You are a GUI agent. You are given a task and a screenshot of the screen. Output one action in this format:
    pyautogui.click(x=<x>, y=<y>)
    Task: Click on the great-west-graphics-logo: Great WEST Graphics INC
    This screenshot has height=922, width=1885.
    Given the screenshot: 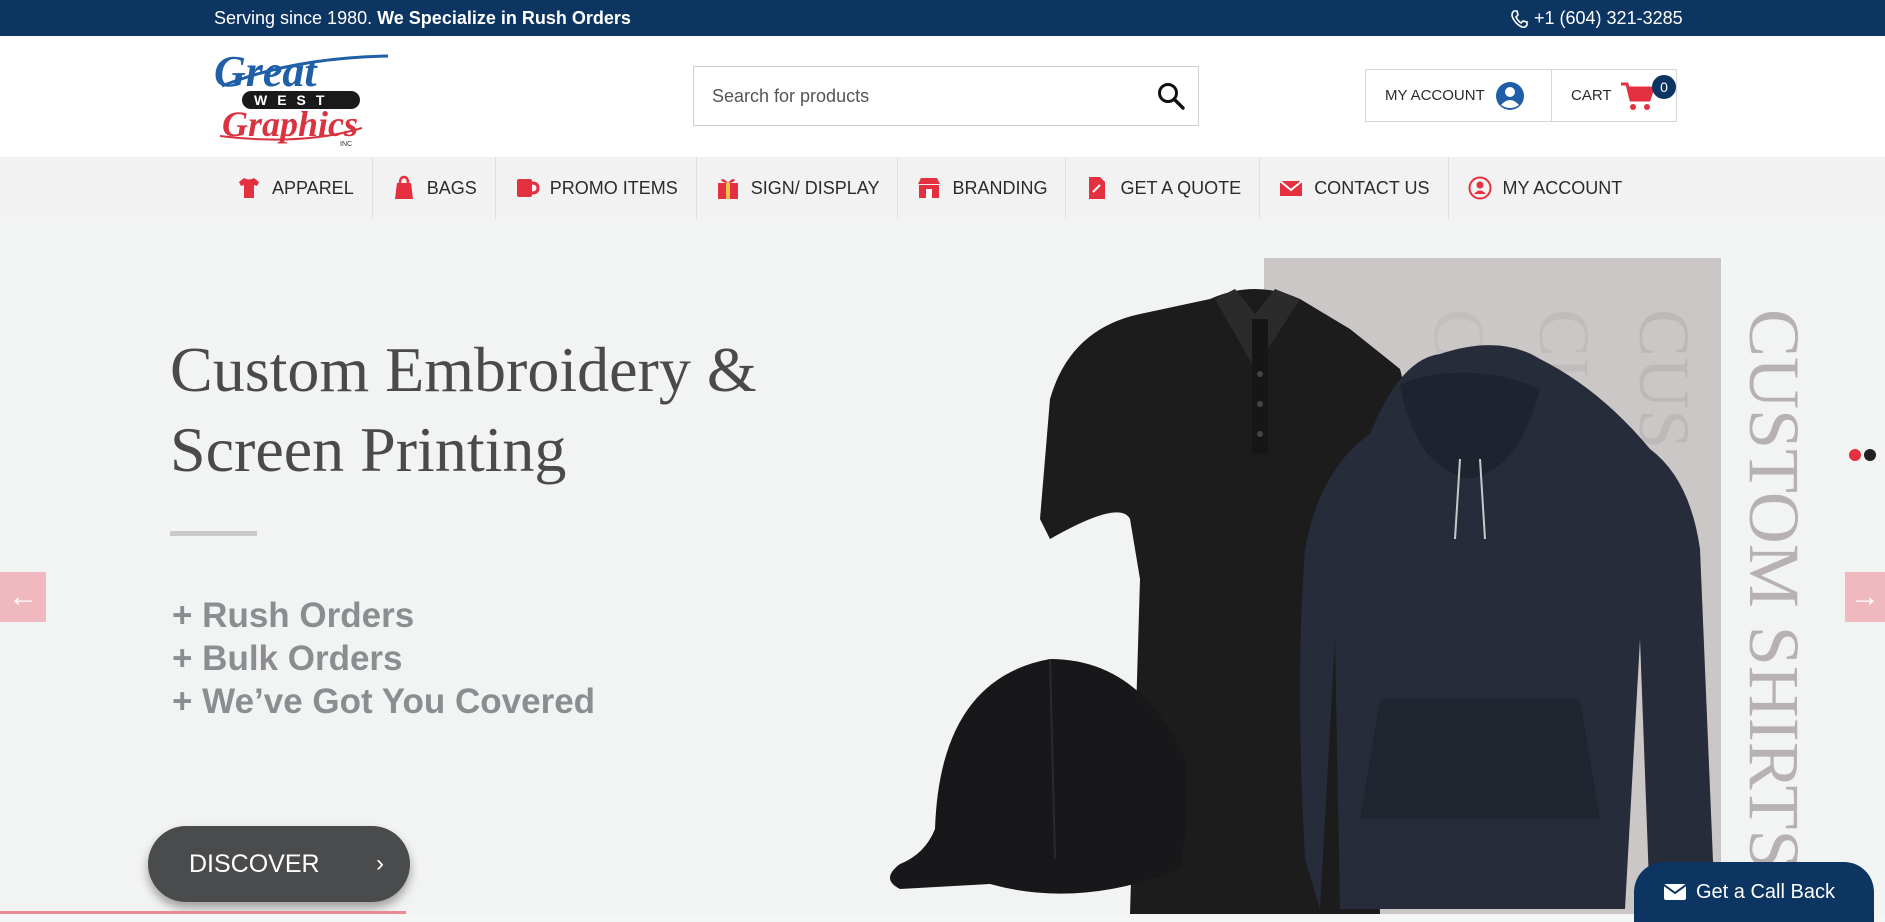 What is the action you would take?
    pyautogui.click(x=301, y=97)
    